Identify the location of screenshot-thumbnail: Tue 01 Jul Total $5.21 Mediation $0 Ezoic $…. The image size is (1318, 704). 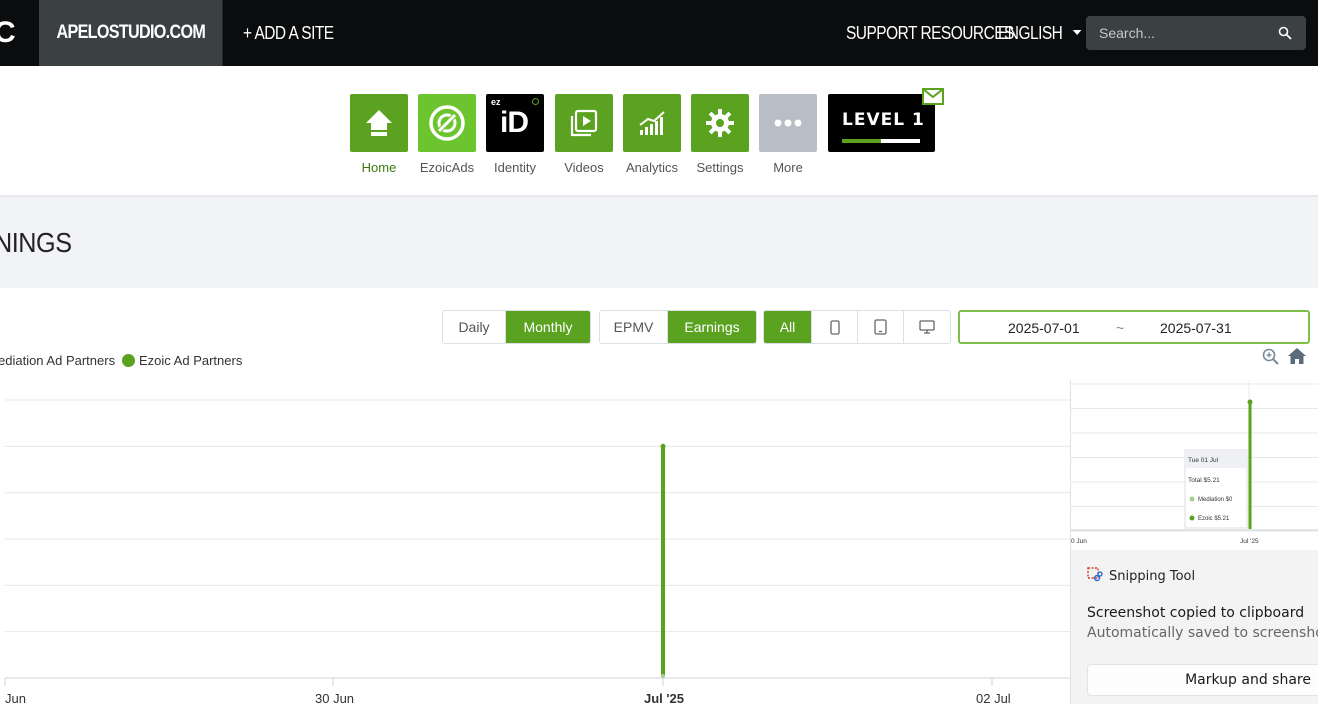
(1194, 465).